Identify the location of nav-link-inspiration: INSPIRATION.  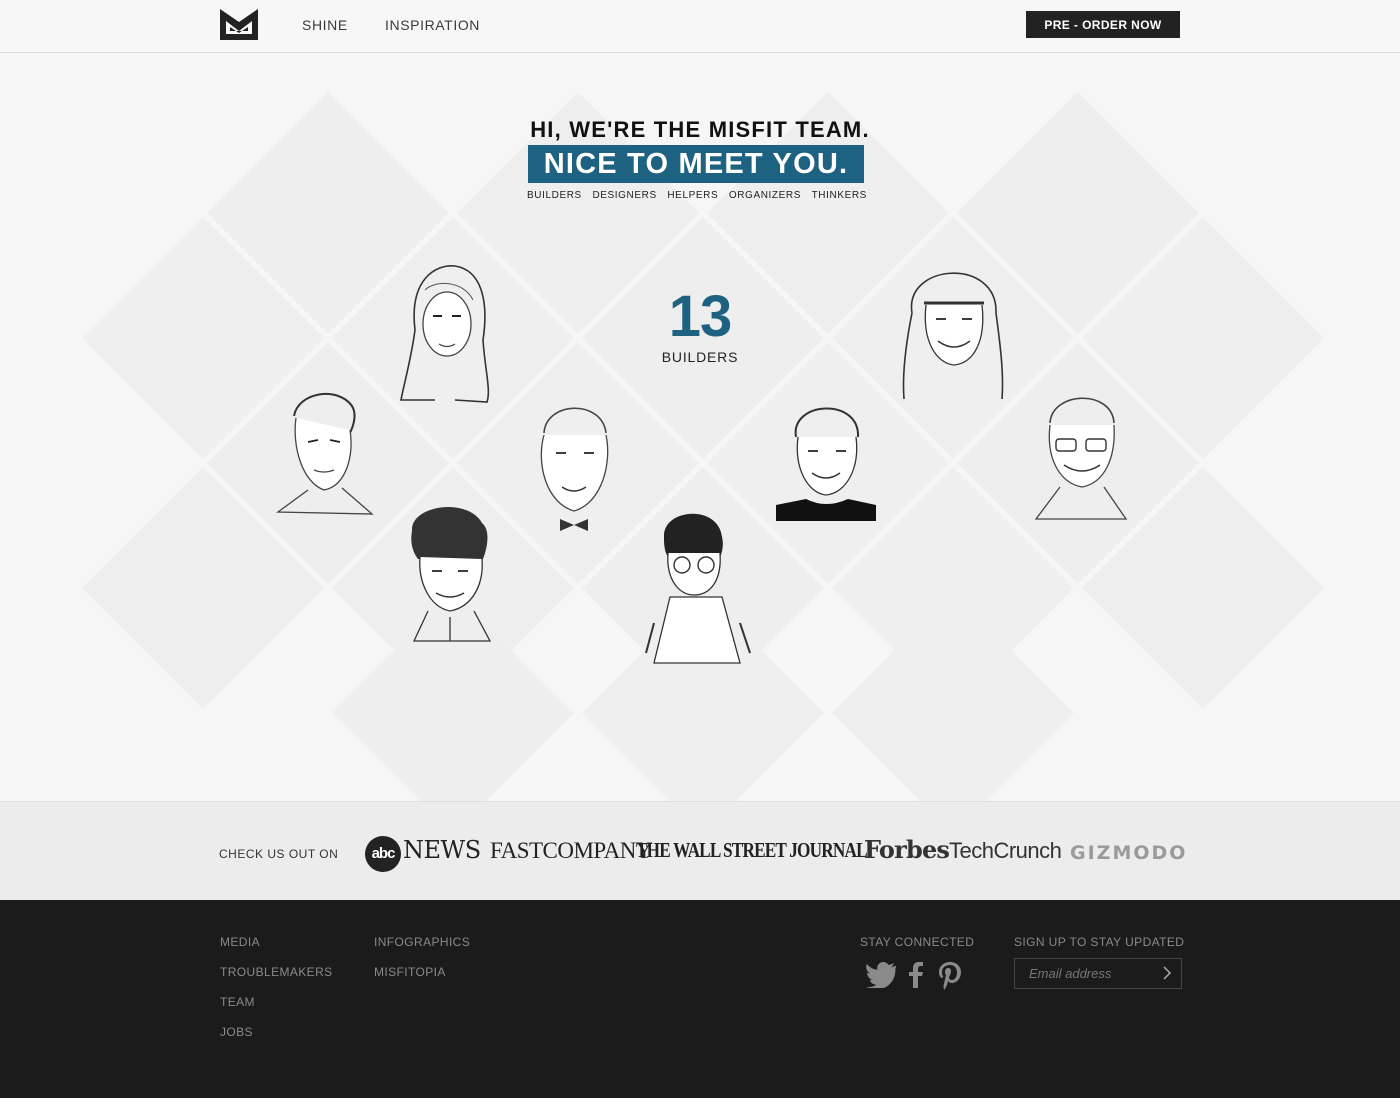
(432, 25).